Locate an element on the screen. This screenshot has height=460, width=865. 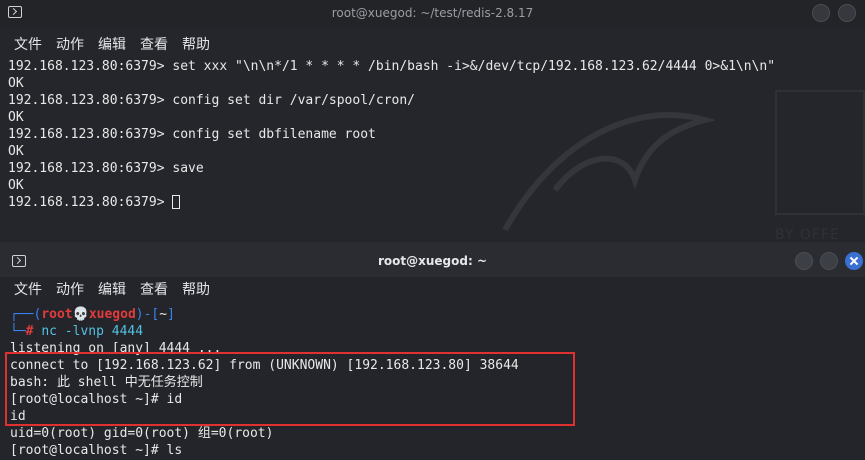
title-bar: root@xuegod: ~ is located at coordinates (432, 259).